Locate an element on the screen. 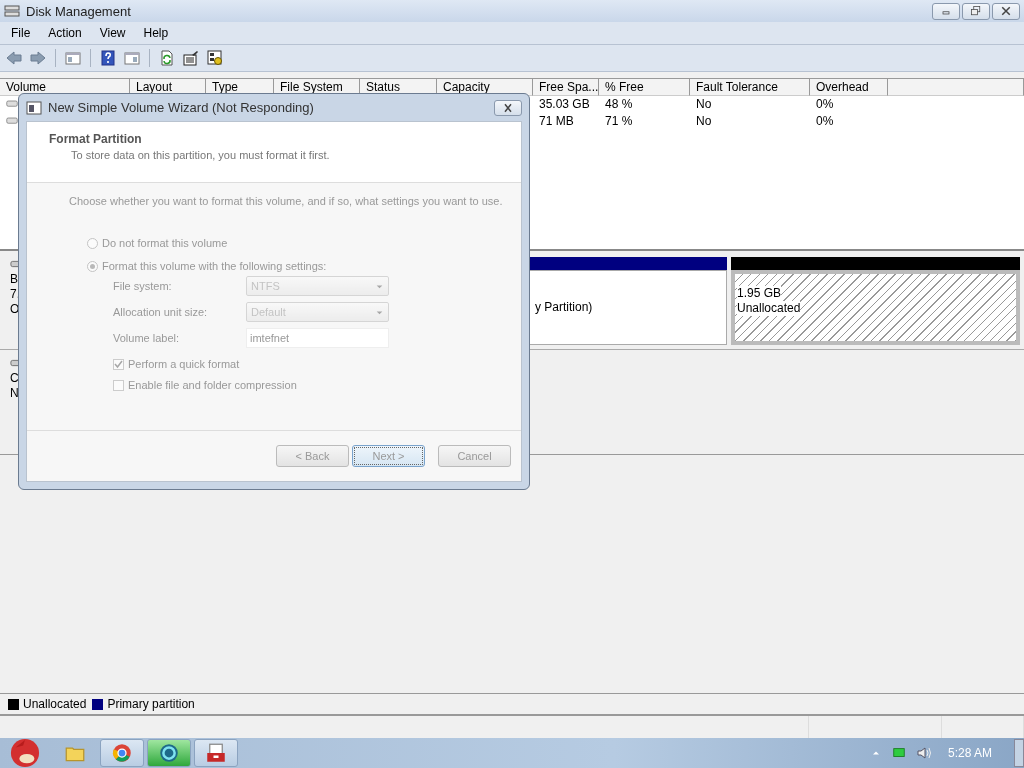  checkbox-label: Enable file and folder compression is located at coordinates (212, 385).